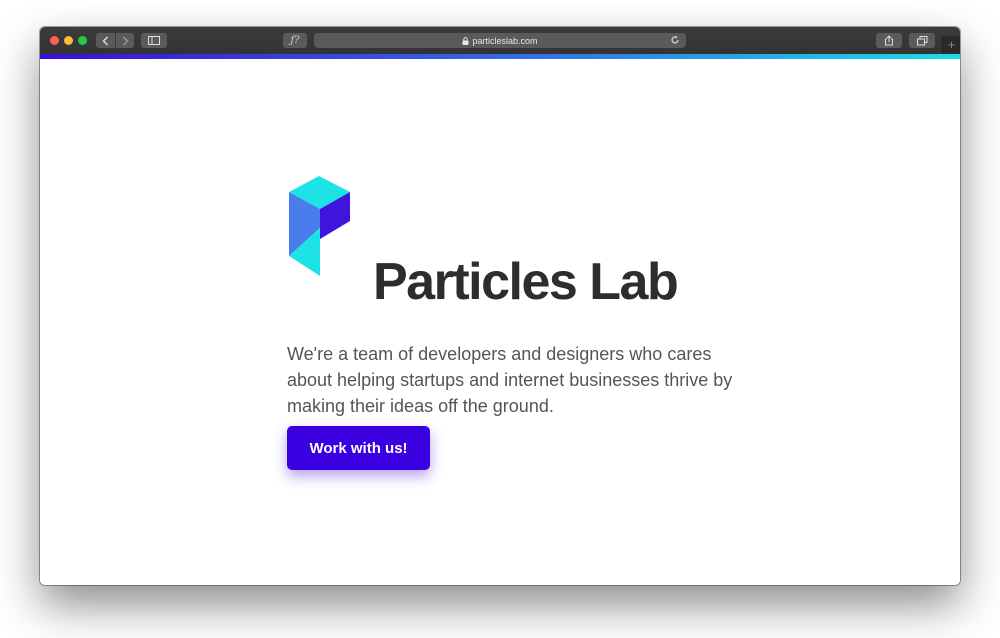 The height and width of the screenshot is (638, 1000). What do you see at coordinates (951, 45) in the screenshot?
I see `new-tab-button: +` at bounding box center [951, 45].